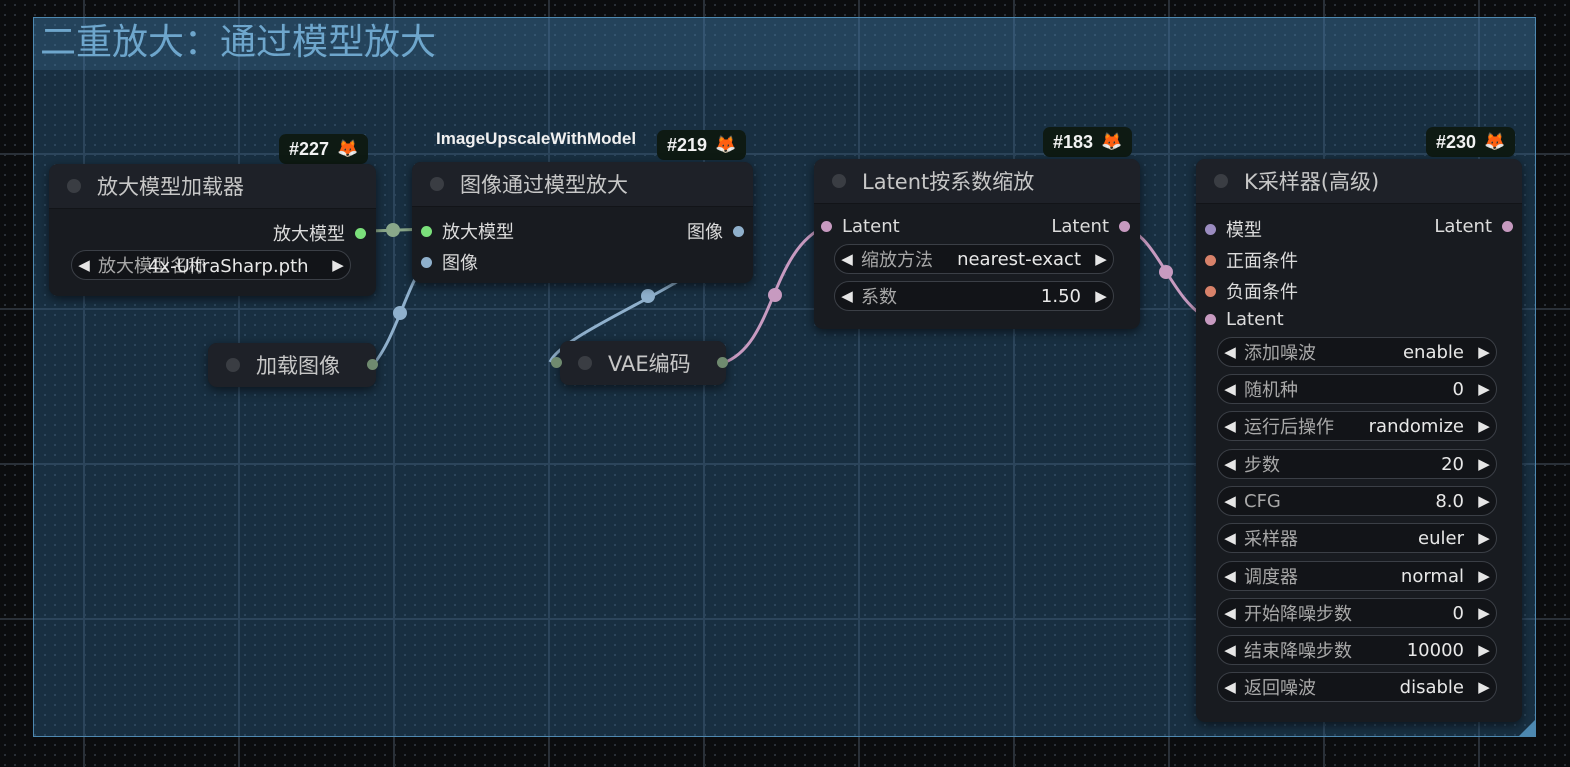 The width and height of the screenshot is (1570, 767). Describe the element at coordinates (1060, 296) in the screenshot. I see `widget-value: 1.50` at that location.